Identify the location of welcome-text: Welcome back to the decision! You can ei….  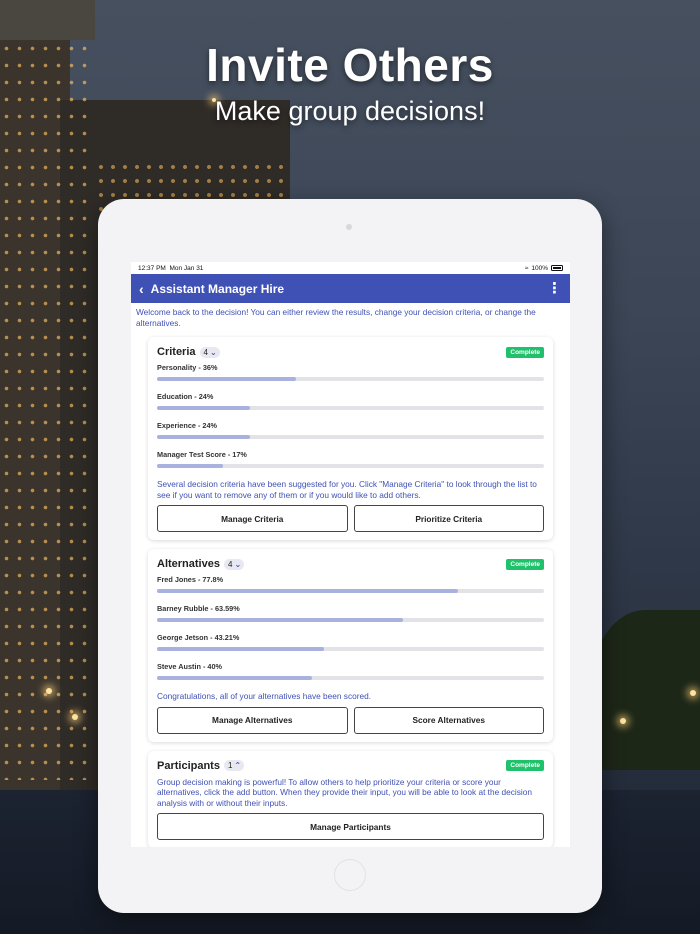
(336, 317).